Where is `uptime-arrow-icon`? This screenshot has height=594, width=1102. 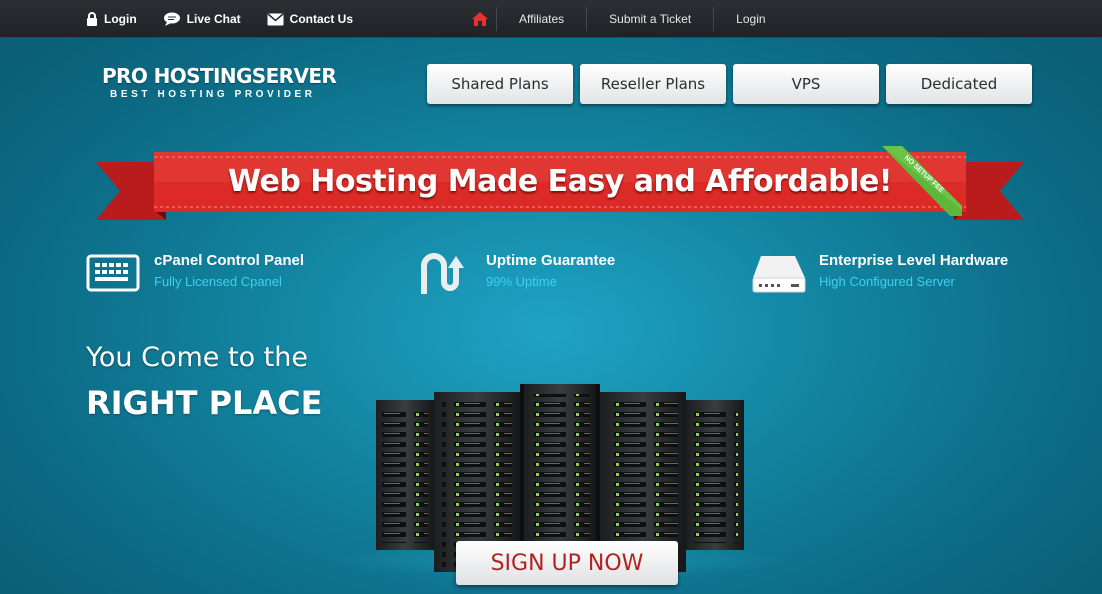
uptime-arrow-icon is located at coordinates (442, 273).